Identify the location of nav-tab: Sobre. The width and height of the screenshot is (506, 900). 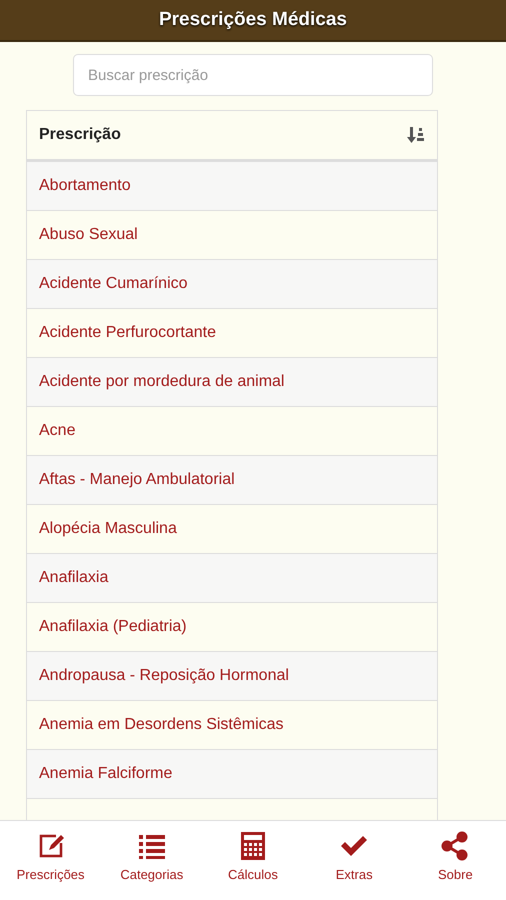
(455, 856).